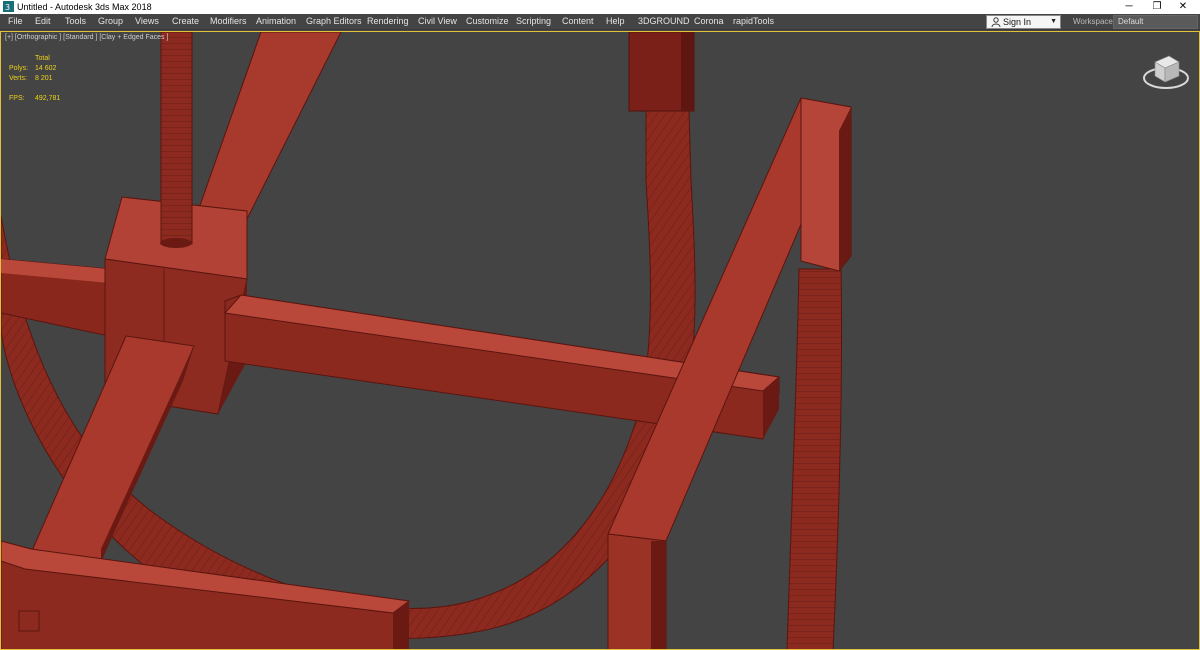 The height and width of the screenshot is (650, 1200). Describe the element at coordinates (15, 21) in the screenshot. I see `menu-file: File` at that location.